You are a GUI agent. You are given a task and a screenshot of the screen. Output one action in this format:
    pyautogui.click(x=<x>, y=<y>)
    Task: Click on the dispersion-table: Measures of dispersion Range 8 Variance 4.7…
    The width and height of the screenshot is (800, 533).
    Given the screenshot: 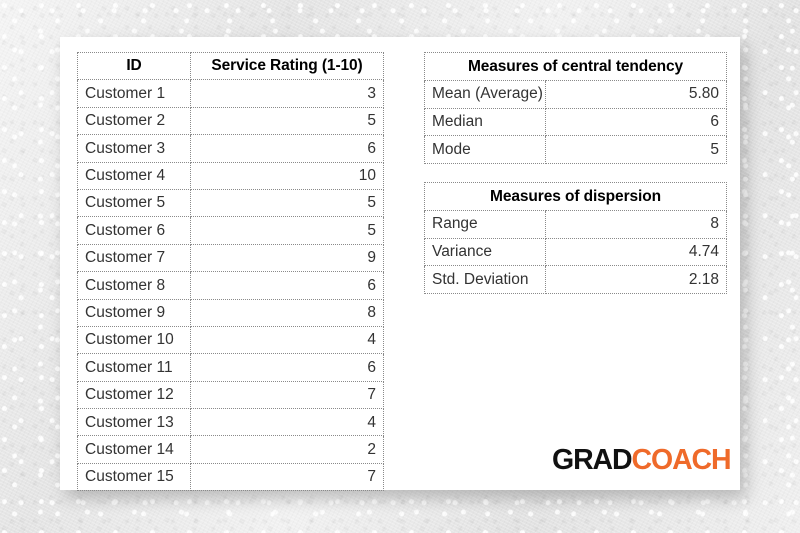 What is the action you would take?
    pyautogui.click(x=575, y=238)
    